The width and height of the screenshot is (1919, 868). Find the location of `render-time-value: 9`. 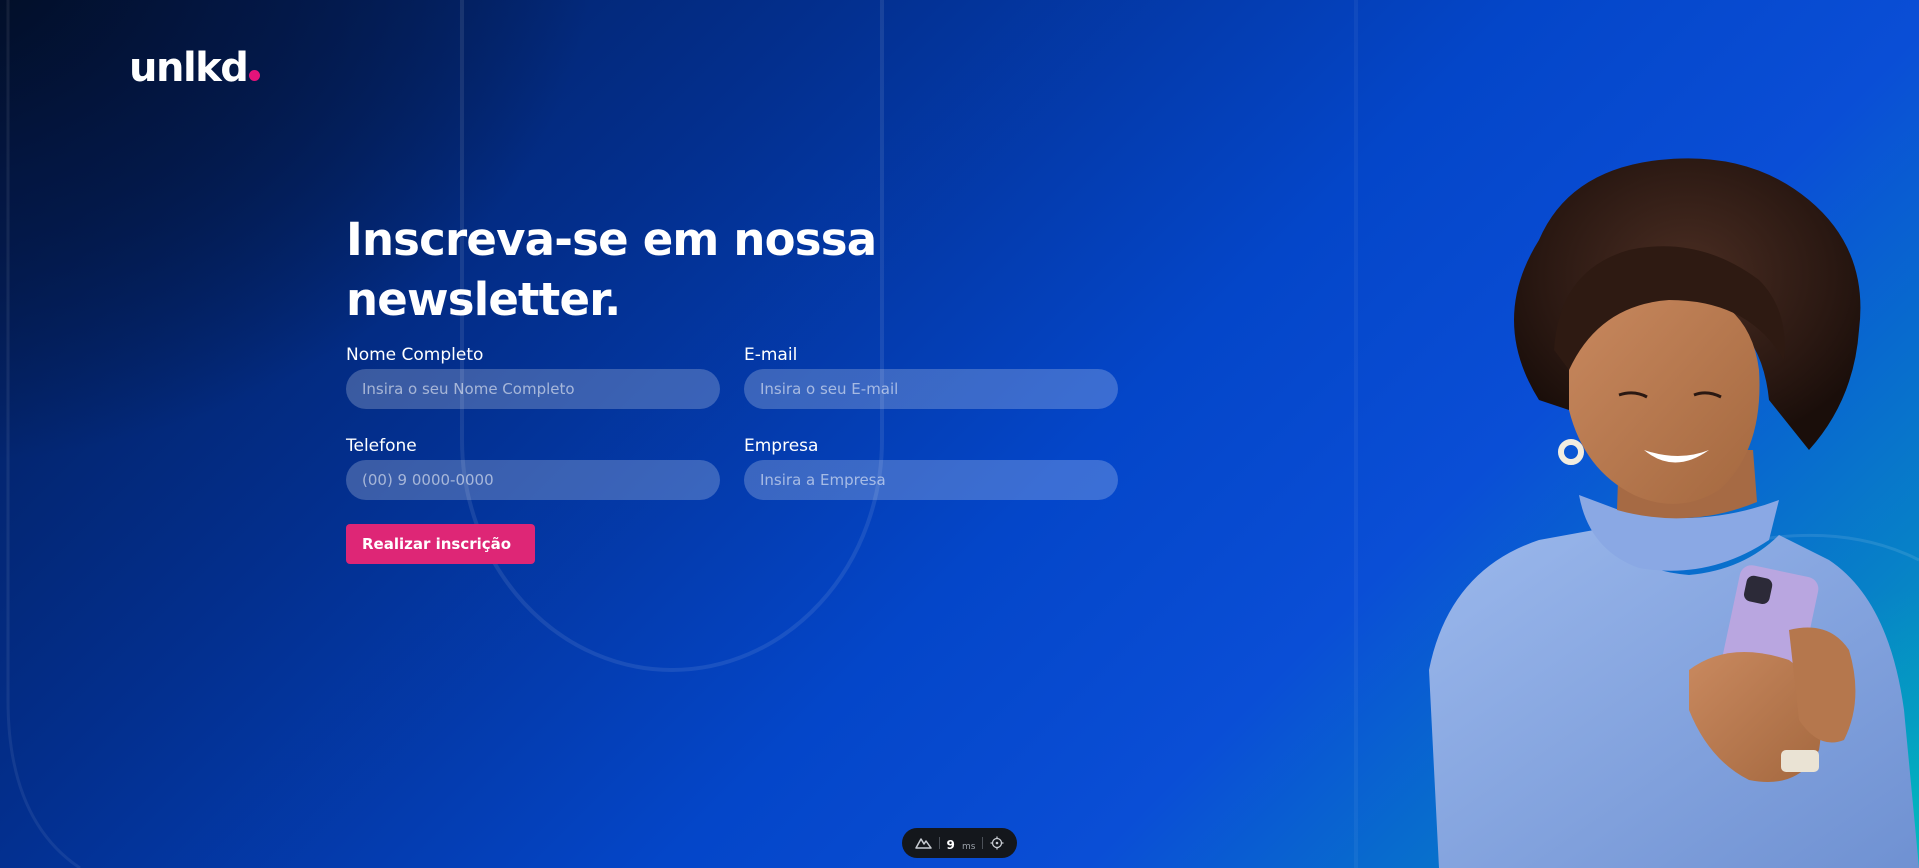

render-time-value: 9 is located at coordinates (950, 844).